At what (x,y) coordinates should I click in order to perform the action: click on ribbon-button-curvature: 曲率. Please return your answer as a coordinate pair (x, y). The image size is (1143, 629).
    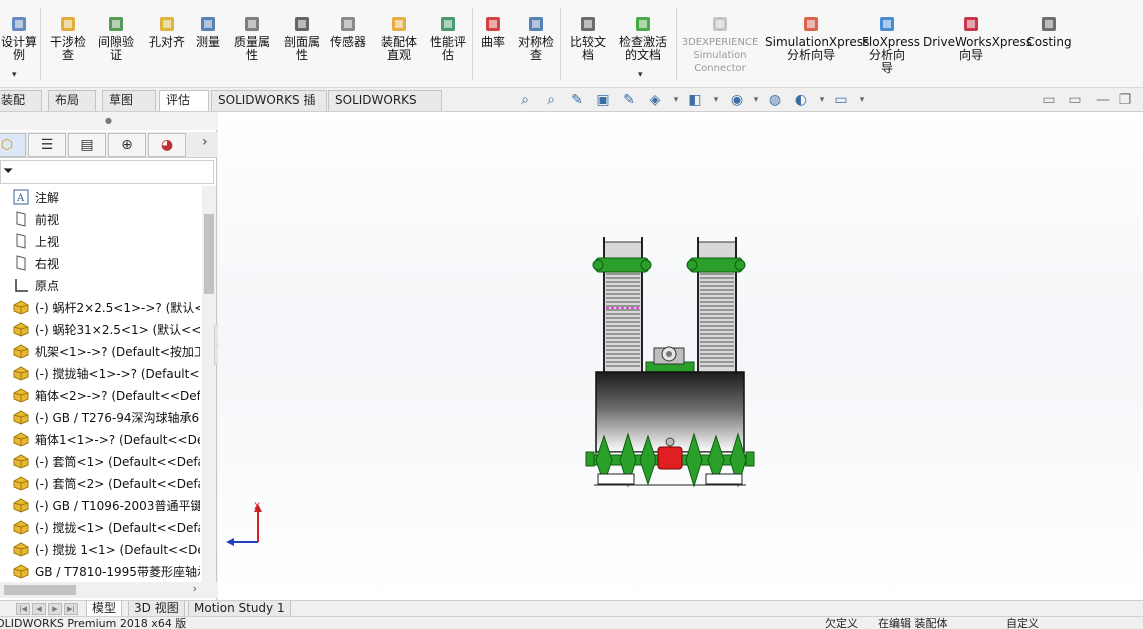
    Looking at the image, I should click on (493, 31).